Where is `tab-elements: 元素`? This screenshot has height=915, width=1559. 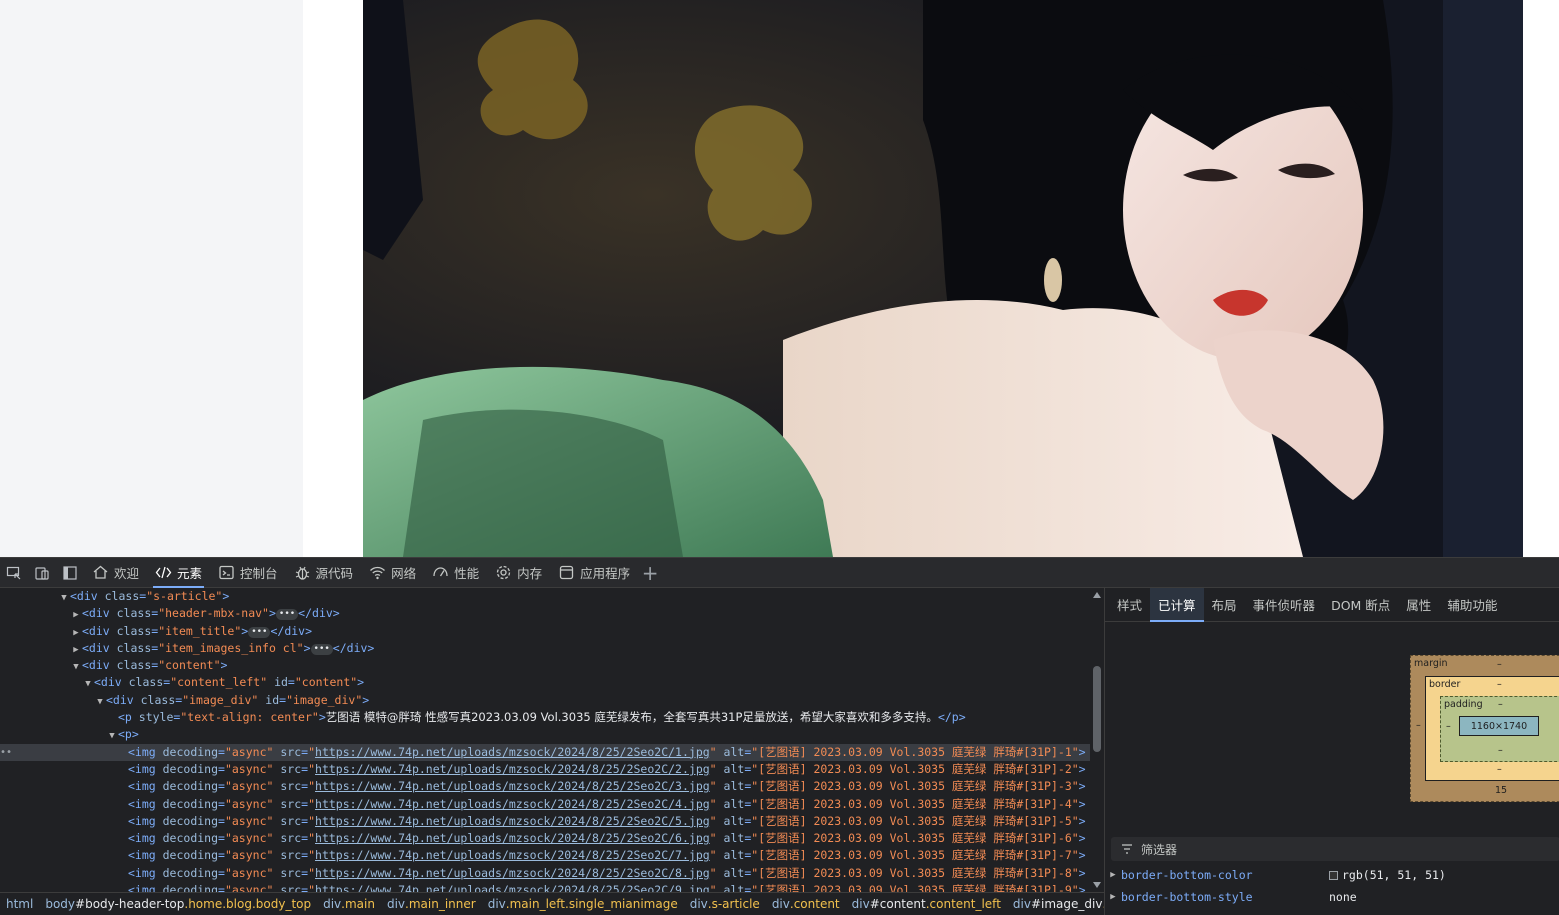 tab-elements: 元素 is located at coordinates (178, 573).